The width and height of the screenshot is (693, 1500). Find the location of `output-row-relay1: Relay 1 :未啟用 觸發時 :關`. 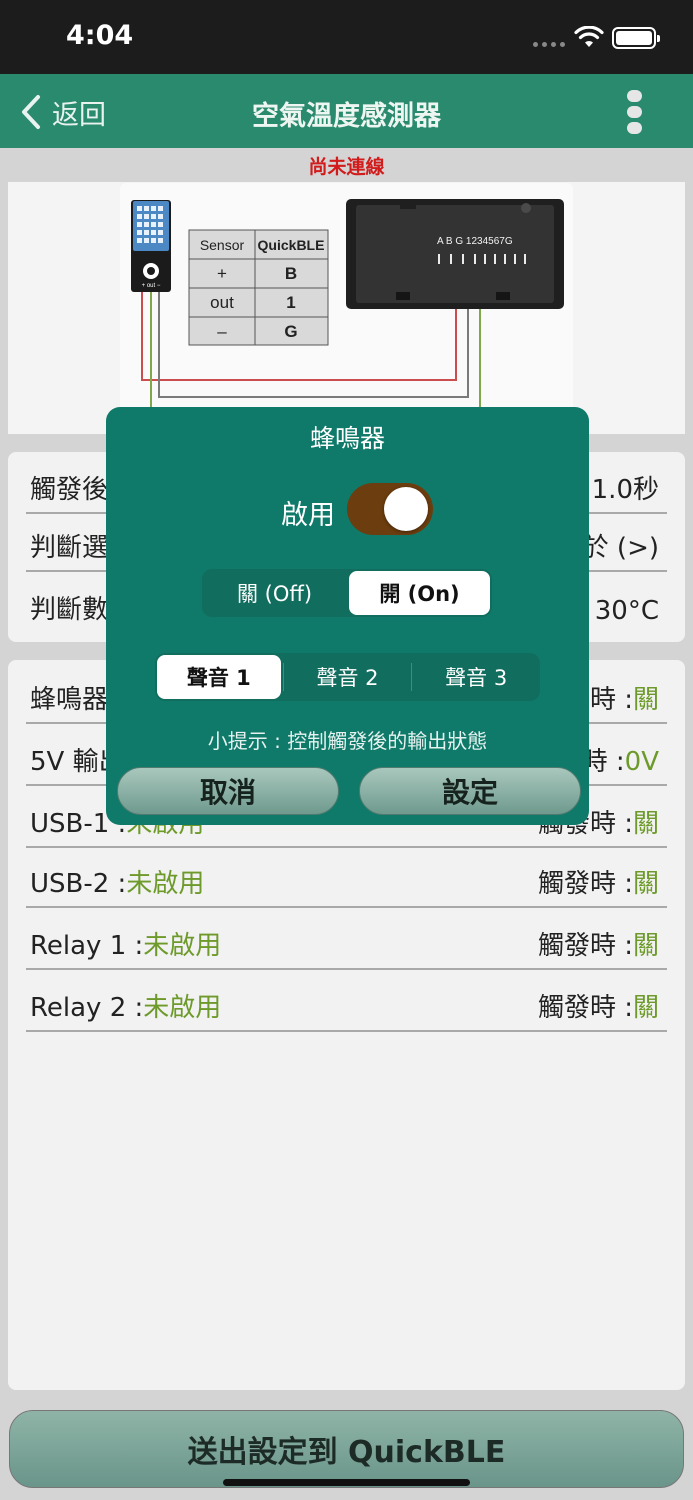

output-row-relay1: Relay 1 :未啟用 觸發時 :關 is located at coordinates (346, 943).